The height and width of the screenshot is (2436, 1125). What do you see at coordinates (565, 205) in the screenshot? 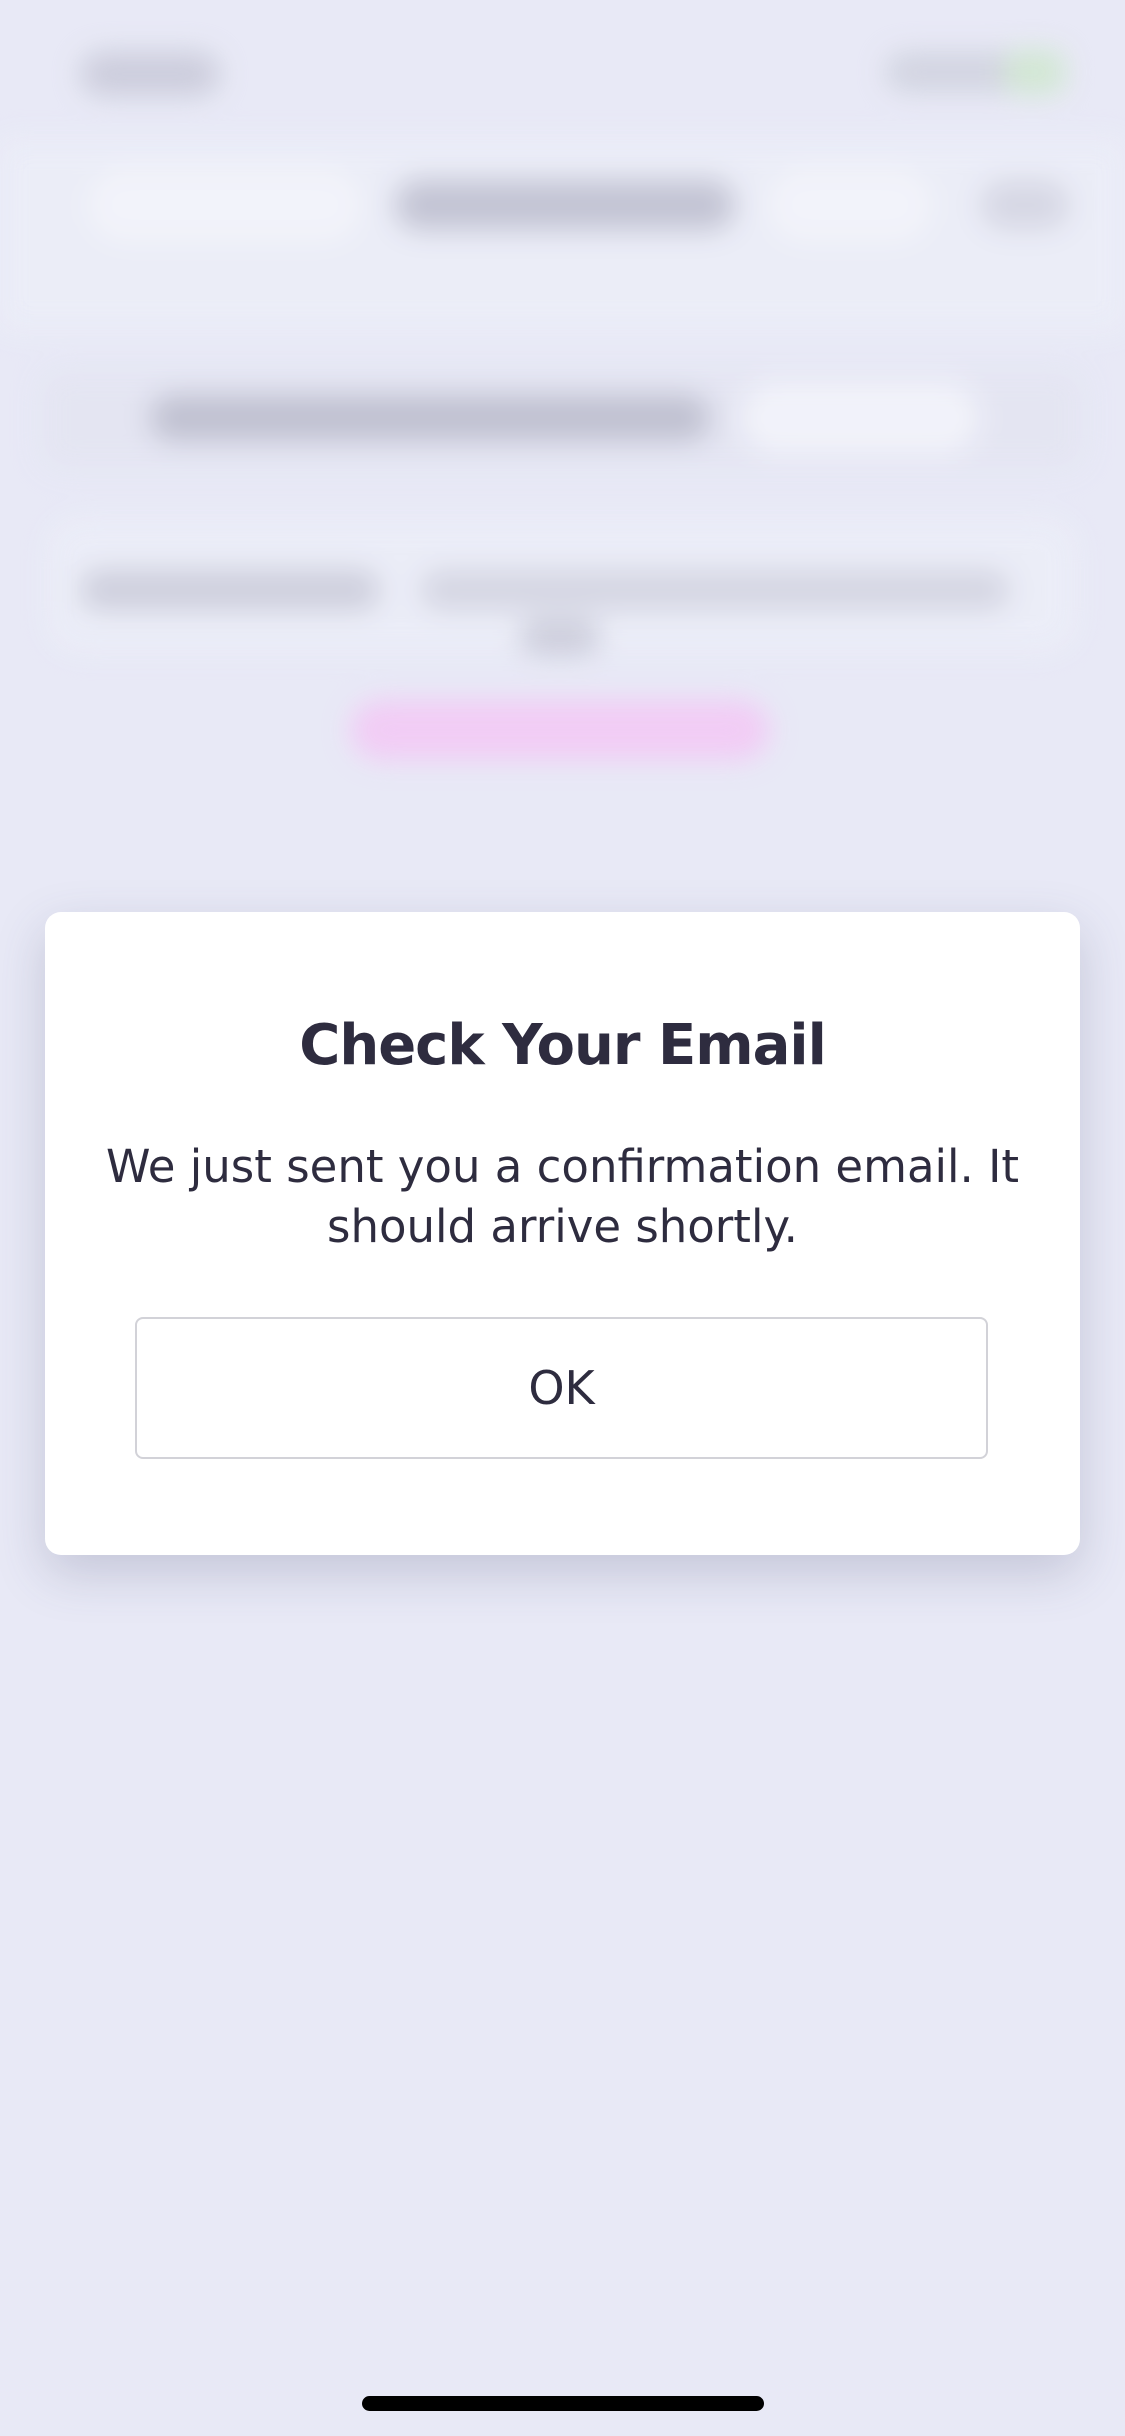
I see `background-header-title-placeholder` at bounding box center [565, 205].